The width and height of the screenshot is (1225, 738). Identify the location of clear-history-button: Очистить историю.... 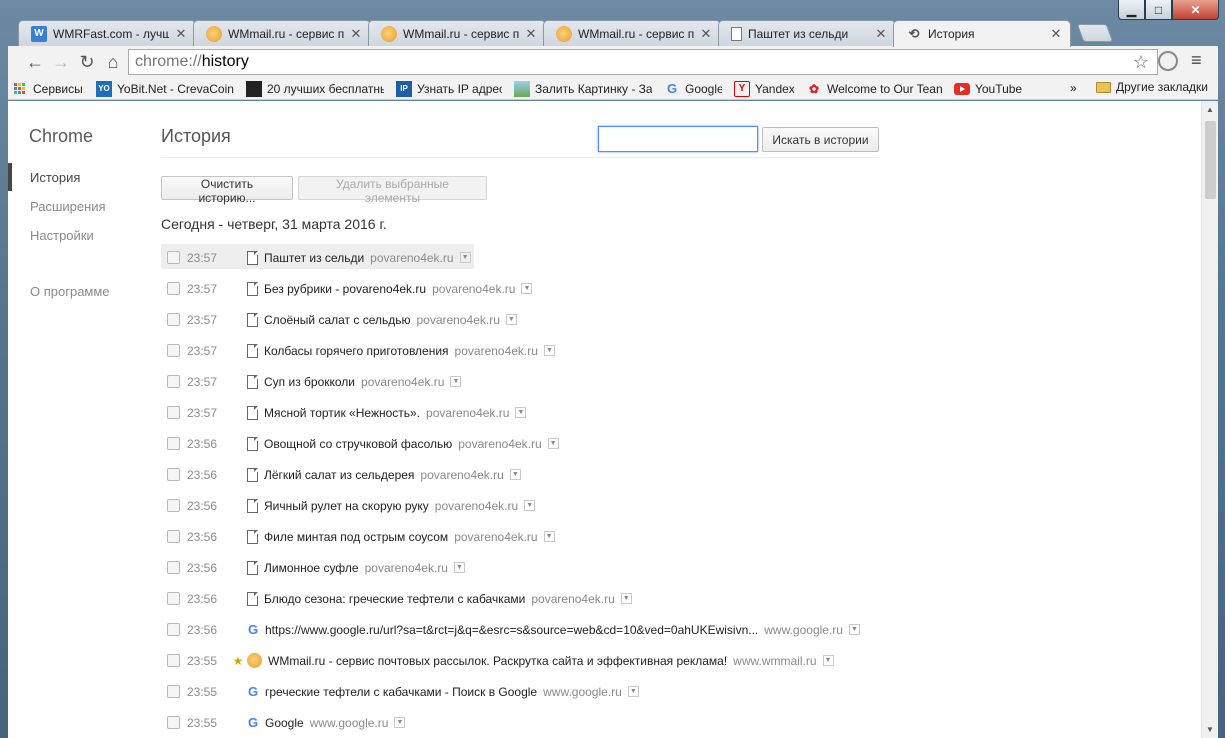
(227, 190).